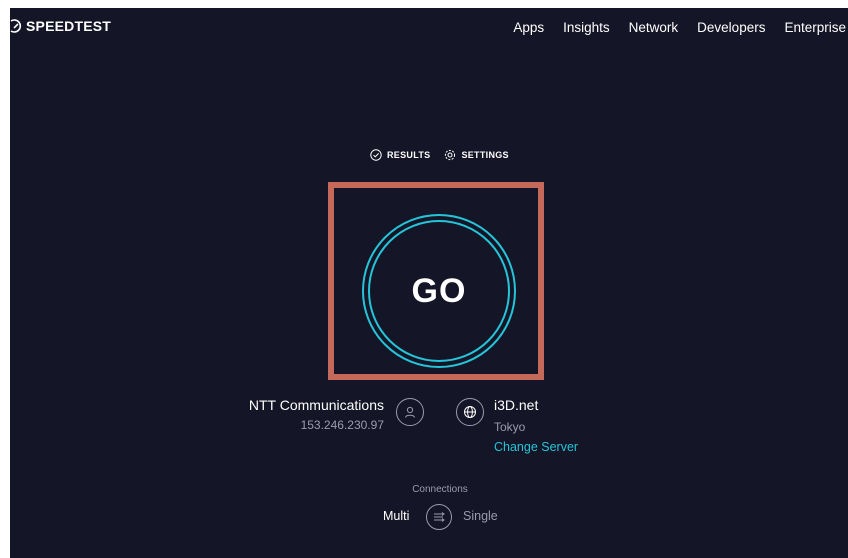 This screenshot has height=558, width=848. Describe the element at coordinates (731, 27) in the screenshot. I see `nav-developers: Developers` at that location.